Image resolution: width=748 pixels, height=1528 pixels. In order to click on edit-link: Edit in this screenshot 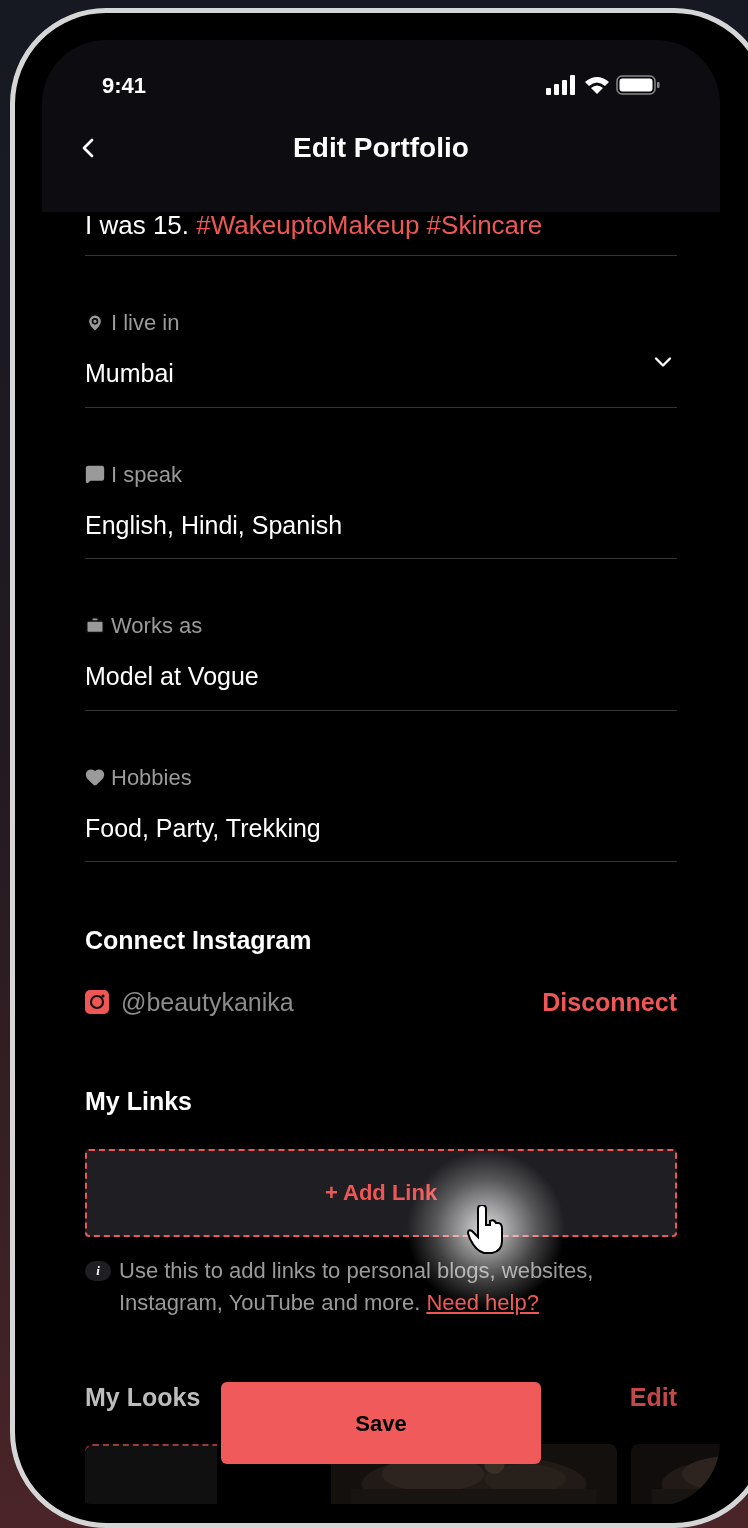, I will do `click(653, 1397)`.